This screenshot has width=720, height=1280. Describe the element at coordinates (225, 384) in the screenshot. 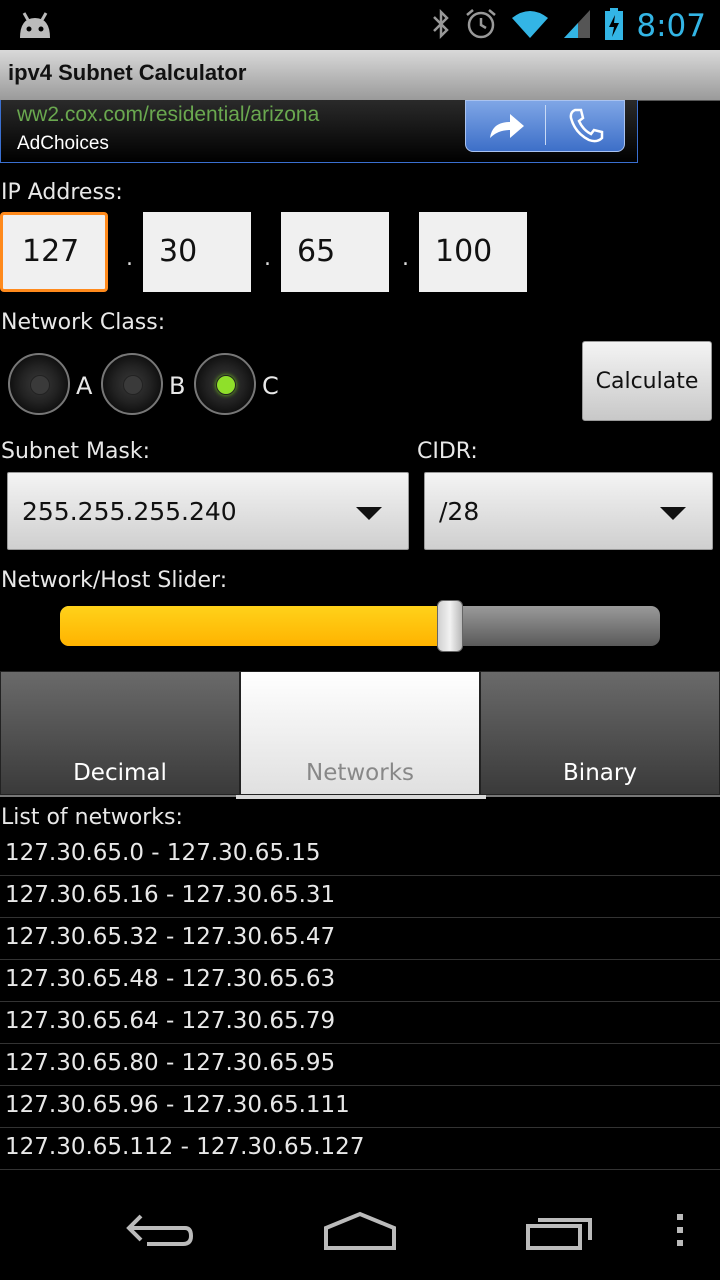

I see `radio-class-c` at that location.